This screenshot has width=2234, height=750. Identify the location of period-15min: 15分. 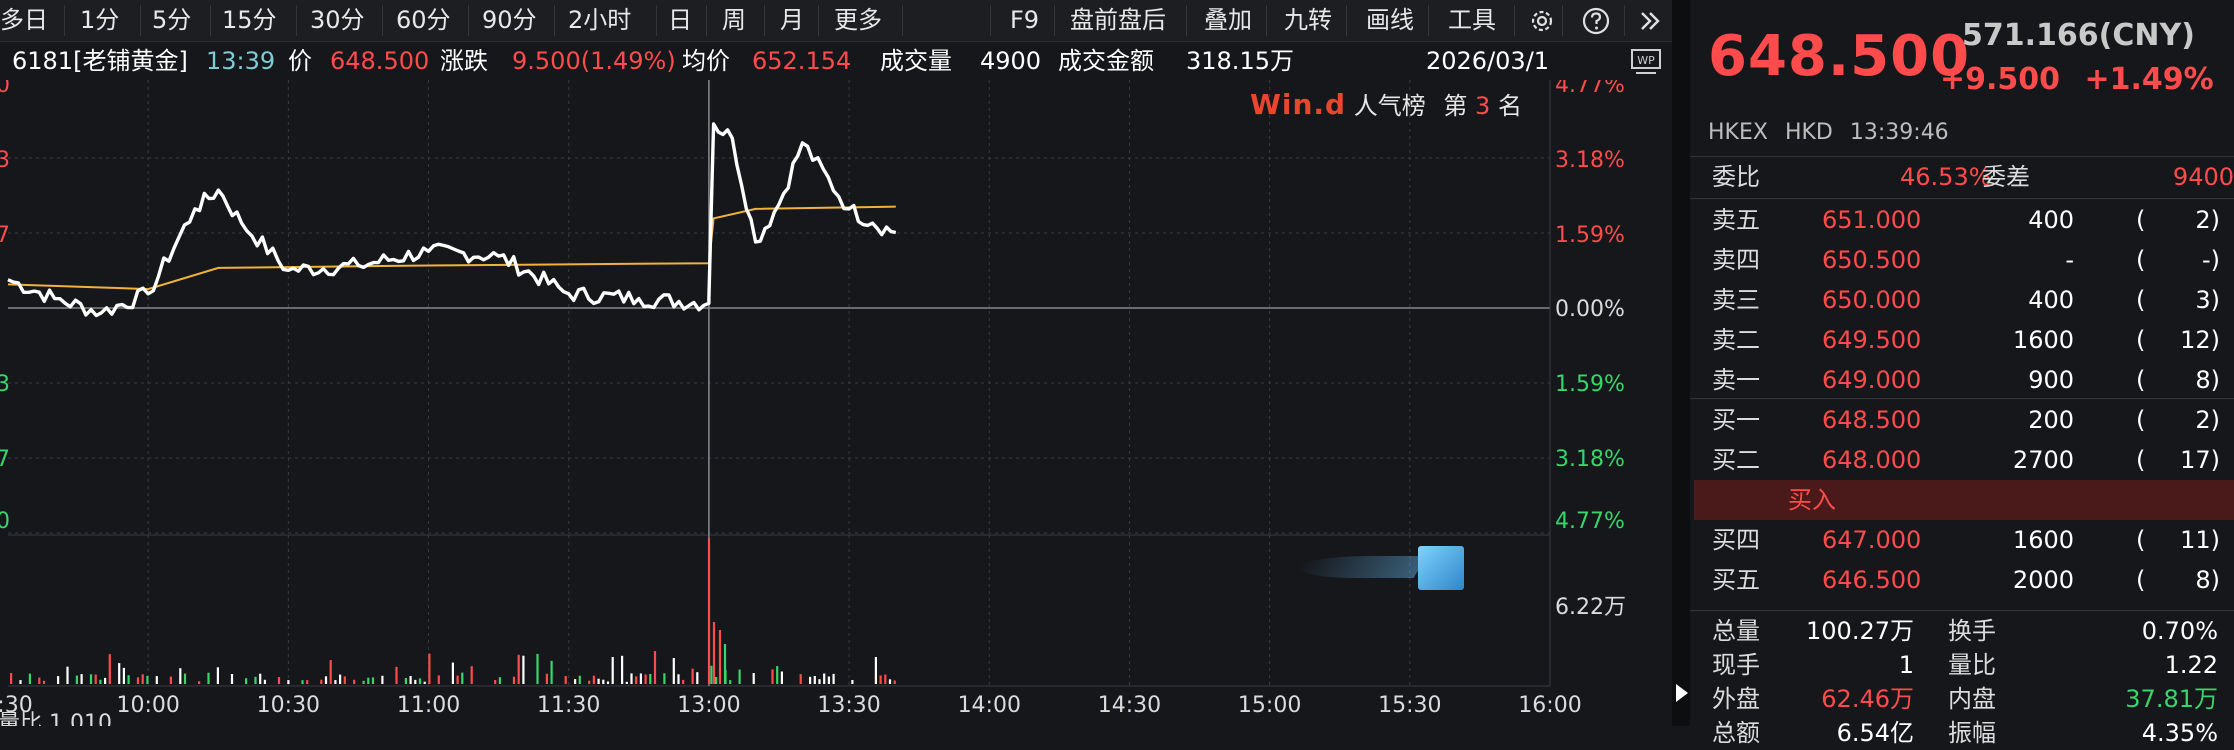
(249, 20).